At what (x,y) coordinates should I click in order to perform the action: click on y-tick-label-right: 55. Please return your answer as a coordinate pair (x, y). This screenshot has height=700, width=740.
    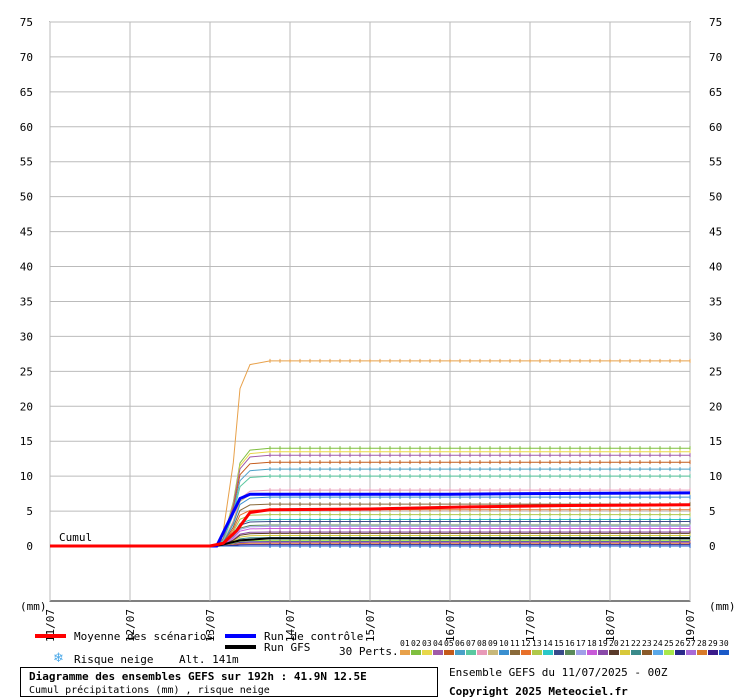
    Looking at the image, I should click on (715, 162).